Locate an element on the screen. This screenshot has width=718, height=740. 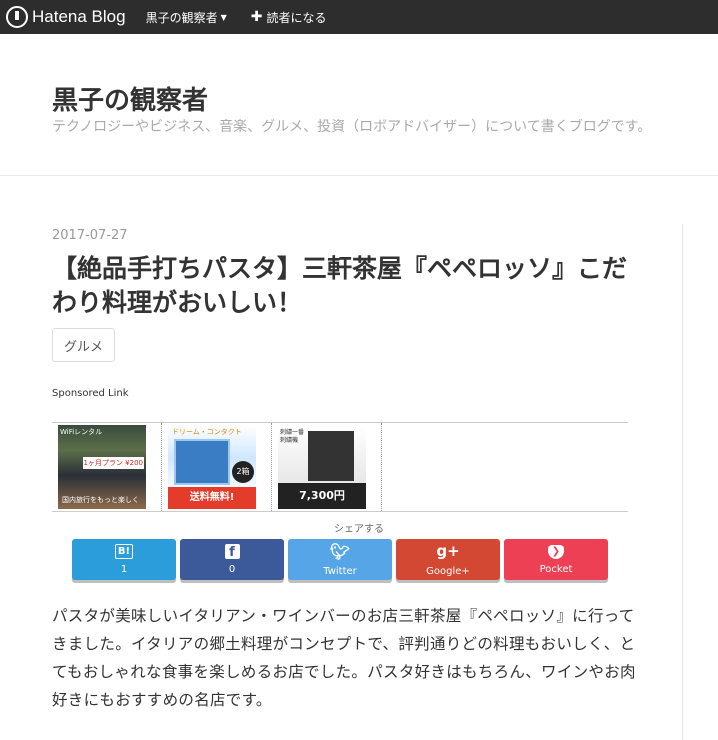
pocket-label: Pocket is located at coordinates (556, 569).